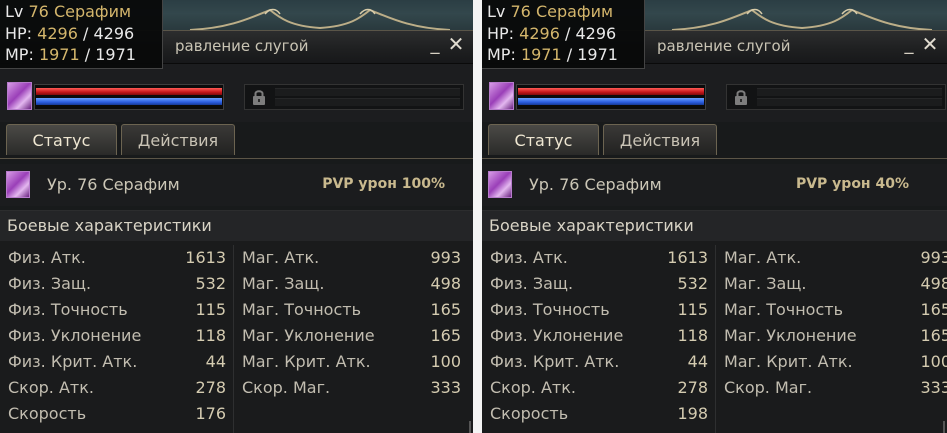 The image size is (947, 433). Describe the element at coordinates (129, 97) in the screenshot. I see `hp-mp-bars` at that location.